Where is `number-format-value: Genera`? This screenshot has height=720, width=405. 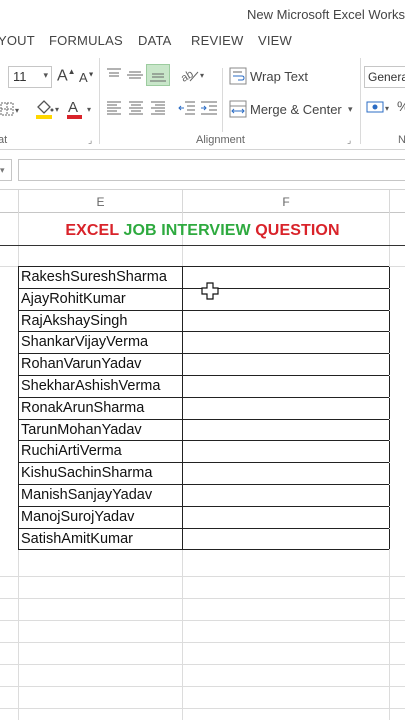
number-format-value: Genera is located at coordinates (386, 77).